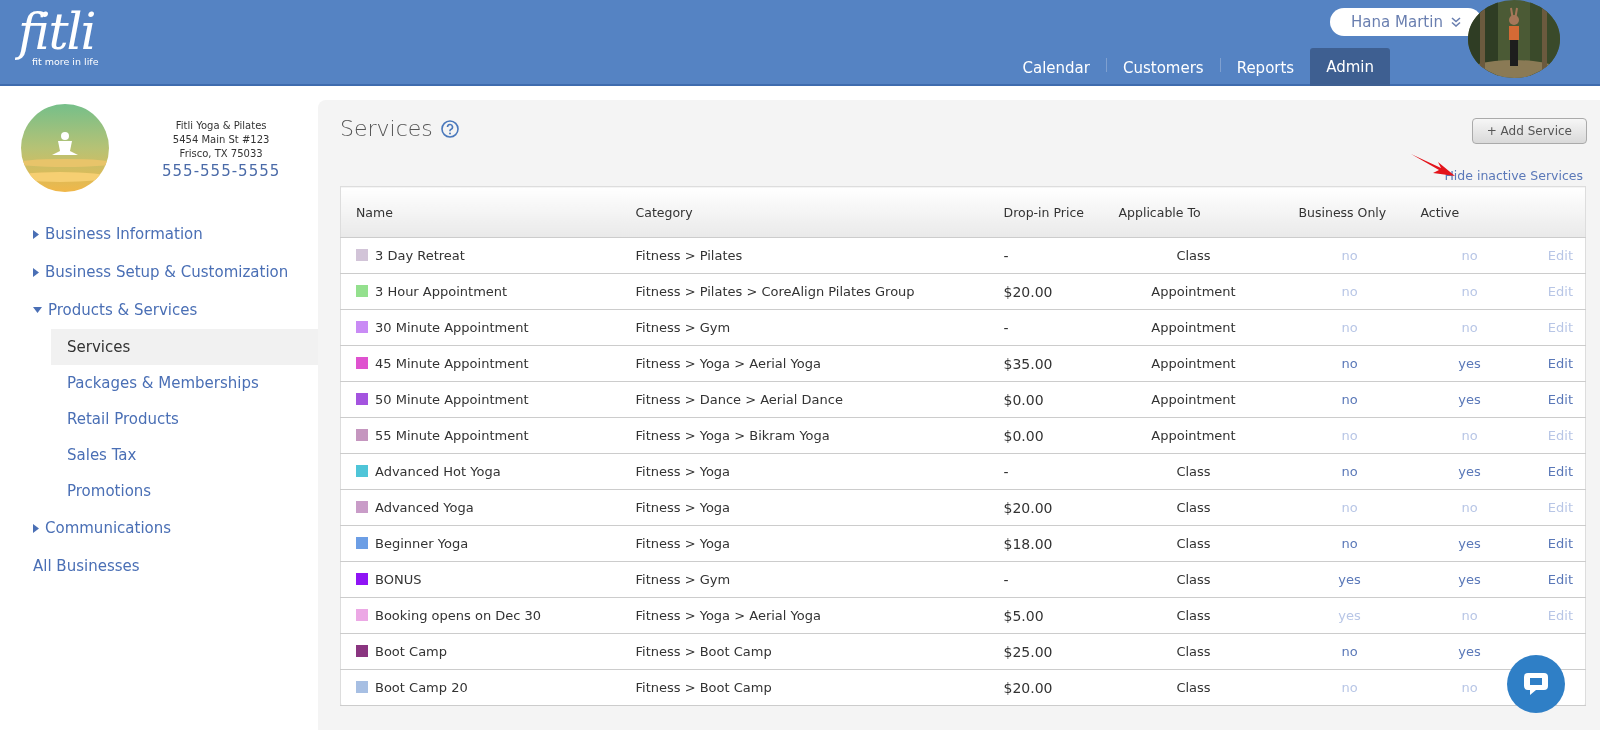 The width and height of the screenshot is (1600, 730). I want to click on column-header: Applicable To, so click(1193, 212).